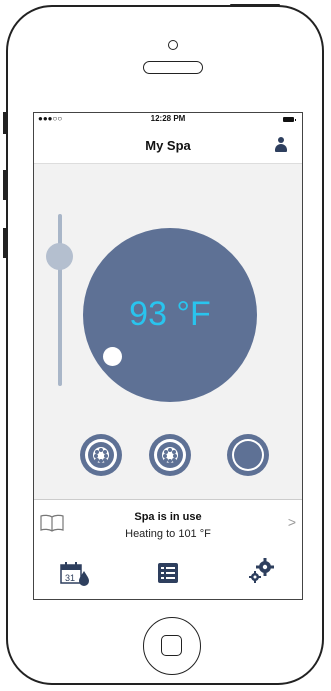  What do you see at coordinates (173, 45) in the screenshot?
I see `front-camera` at bounding box center [173, 45].